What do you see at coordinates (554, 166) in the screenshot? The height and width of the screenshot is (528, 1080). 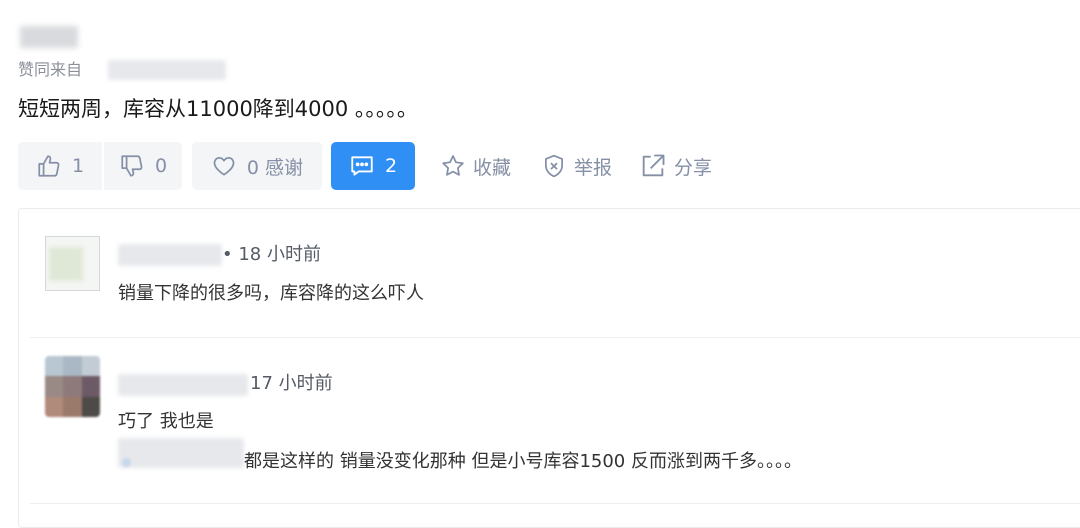 I see `shield-icon` at bounding box center [554, 166].